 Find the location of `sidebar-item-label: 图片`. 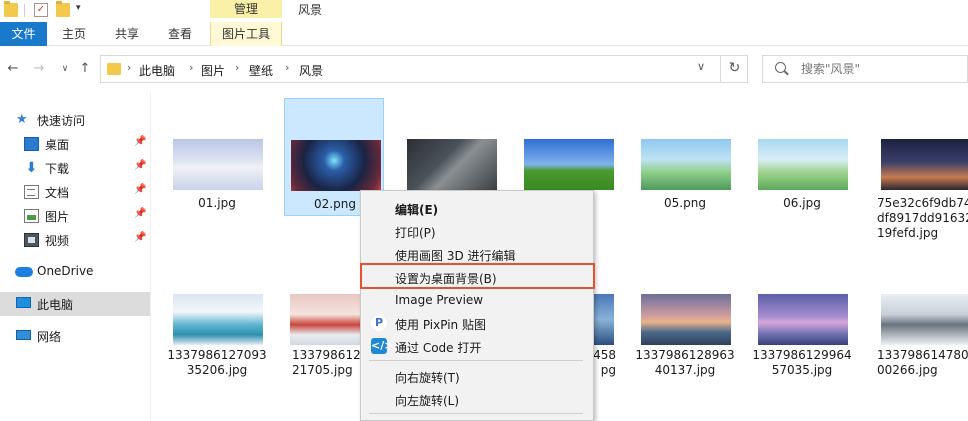

sidebar-item-label: 图片 is located at coordinates (57, 217).